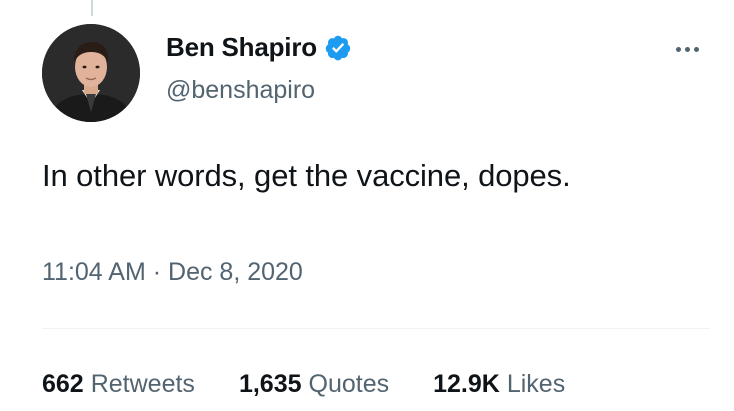 The image size is (734, 411). What do you see at coordinates (241, 47) in the screenshot?
I see `author-display-name: Ben Shapiro` at bounding box center [241, 47].